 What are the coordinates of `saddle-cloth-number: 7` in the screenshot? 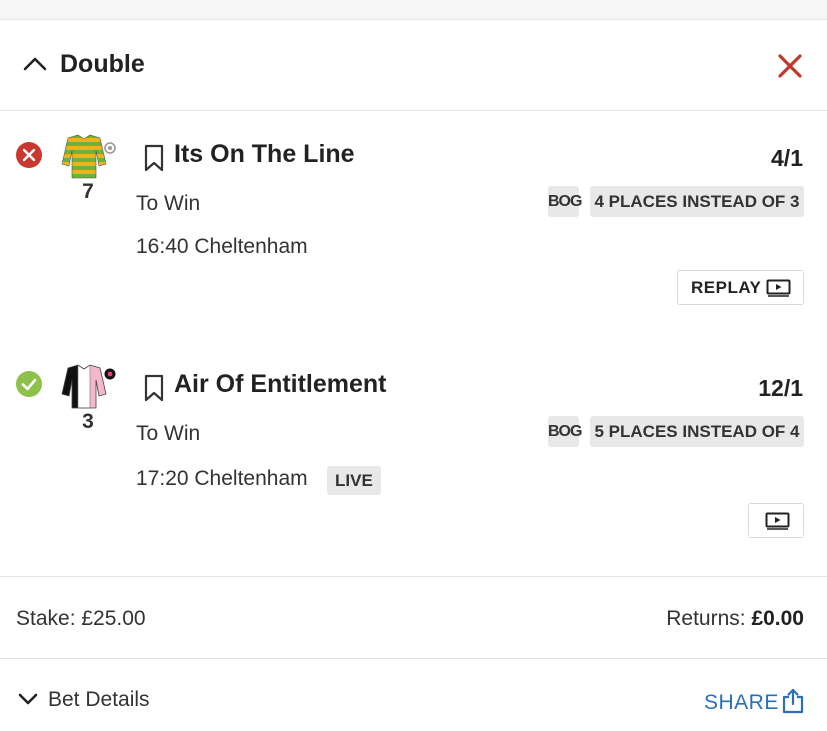 It's located at (88, 191).